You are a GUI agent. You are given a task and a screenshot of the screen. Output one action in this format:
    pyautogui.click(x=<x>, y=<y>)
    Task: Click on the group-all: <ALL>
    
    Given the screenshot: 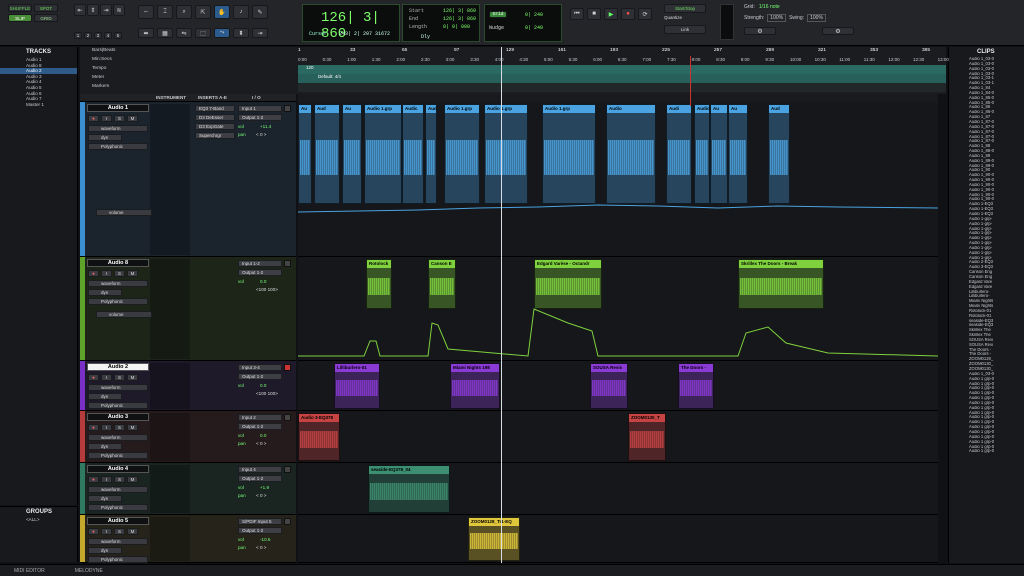 What is the action you would take?
    pyautogui.click(x=38, y=519)
    